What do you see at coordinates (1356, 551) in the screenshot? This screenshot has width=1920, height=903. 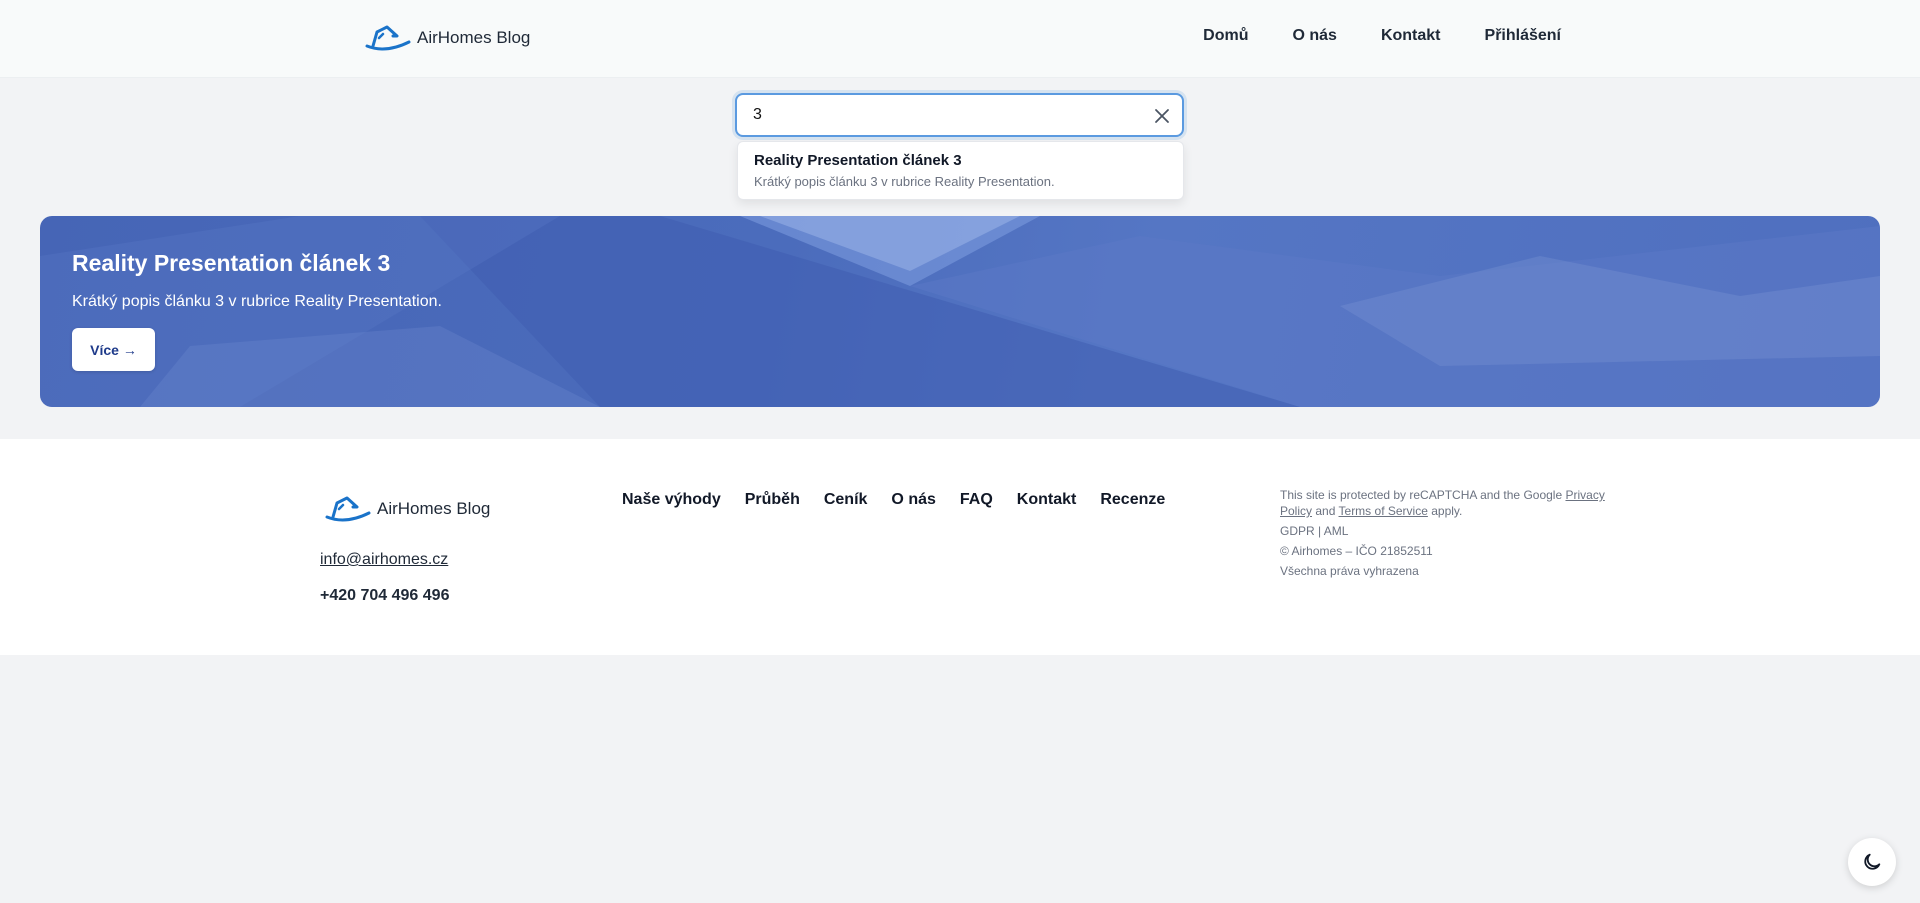 I see `copyright: © Airhomes – IČO 21852511` at bounding box center [1356, 551].